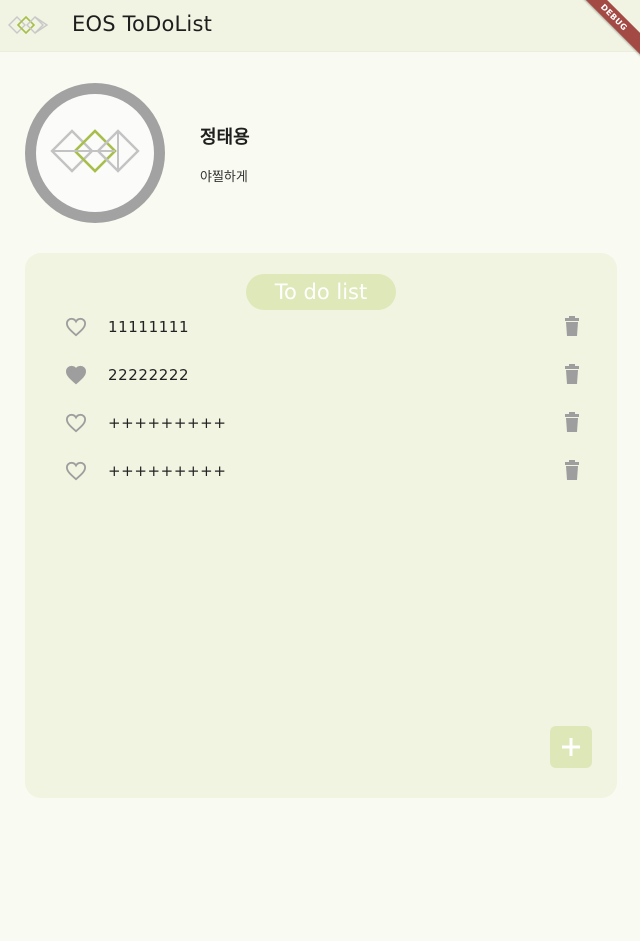  What do you see at coordinates (224, 177) in the screenshot?
I see `profile-status: 야찔하게` at bounding box center [224, 177].